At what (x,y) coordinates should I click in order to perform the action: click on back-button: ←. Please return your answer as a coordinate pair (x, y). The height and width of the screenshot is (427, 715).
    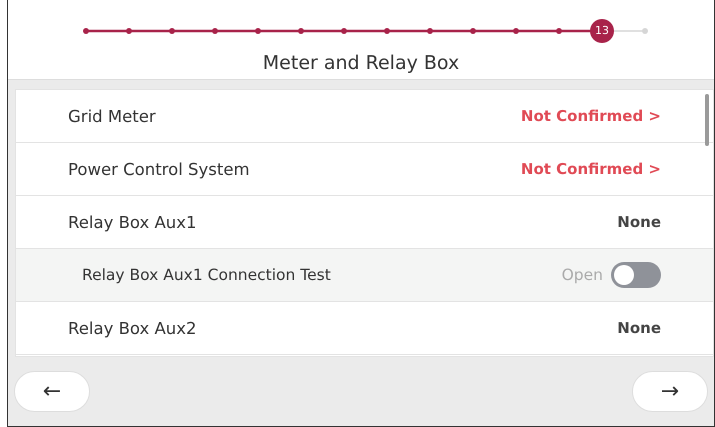
    Looking at the image, I should click on (52, 391).